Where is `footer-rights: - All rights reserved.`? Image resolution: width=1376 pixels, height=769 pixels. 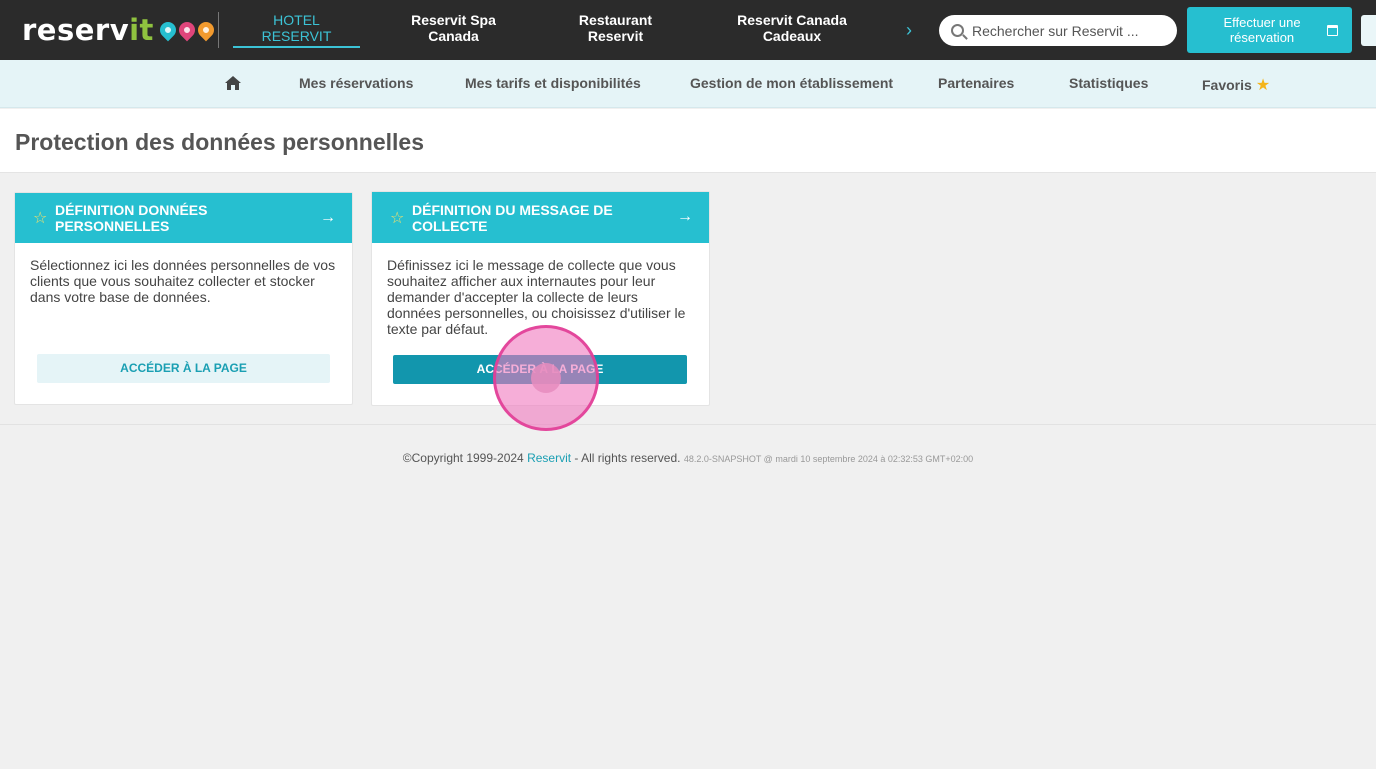 footer-rights: - All rights reserved. is located at coordinates (627, 458).